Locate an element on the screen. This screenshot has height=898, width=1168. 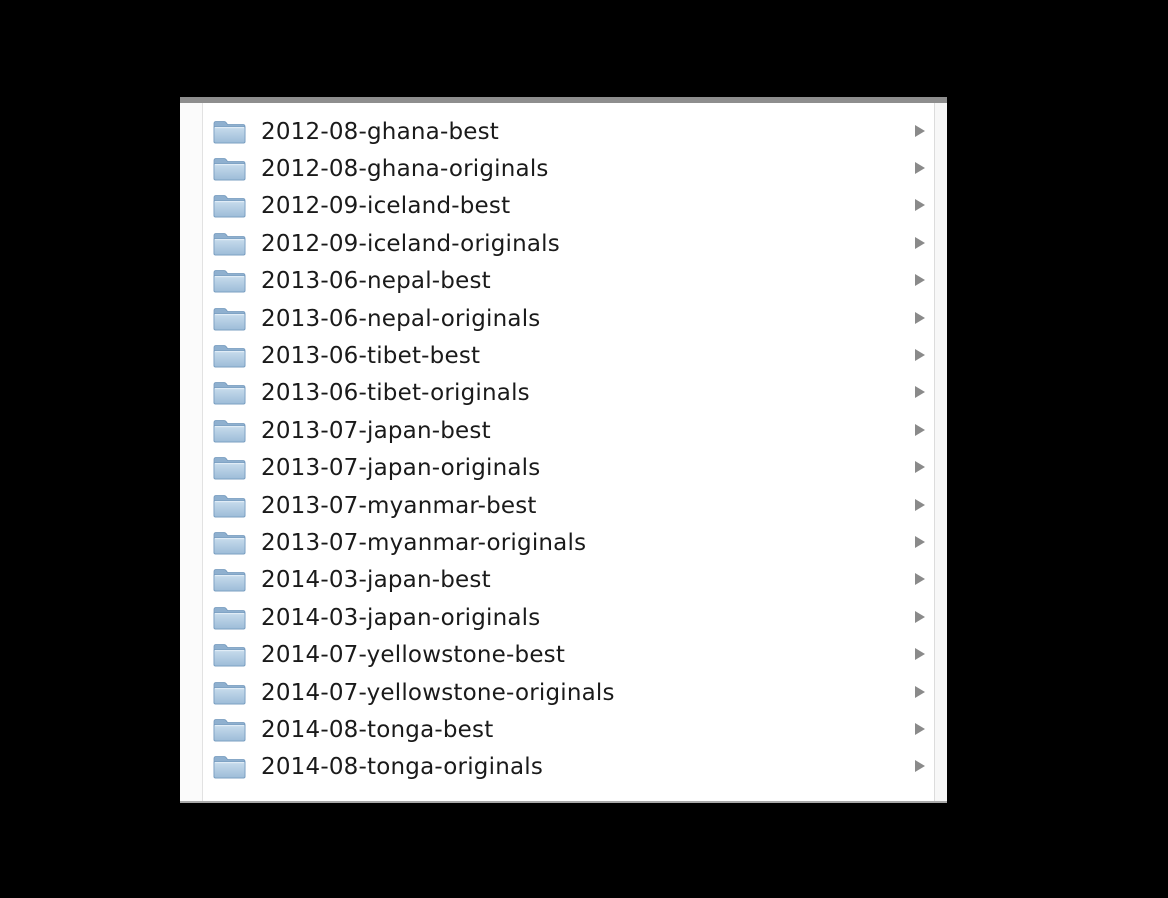
folder-name: 2012-08-ghana-best is located at coordinates (380, 131).